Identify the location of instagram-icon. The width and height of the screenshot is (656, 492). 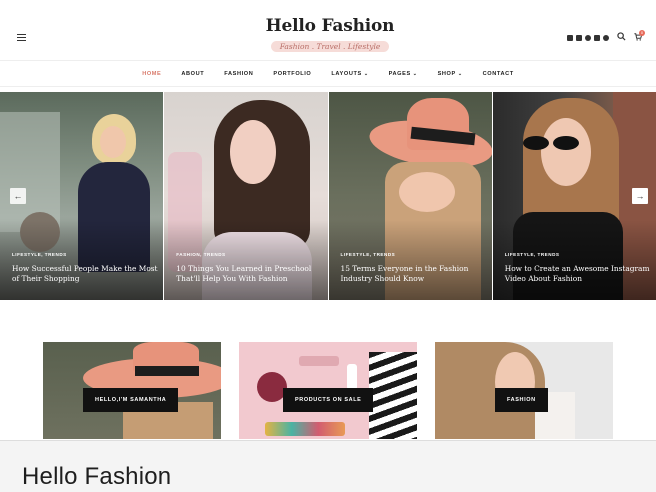
(588, 37).